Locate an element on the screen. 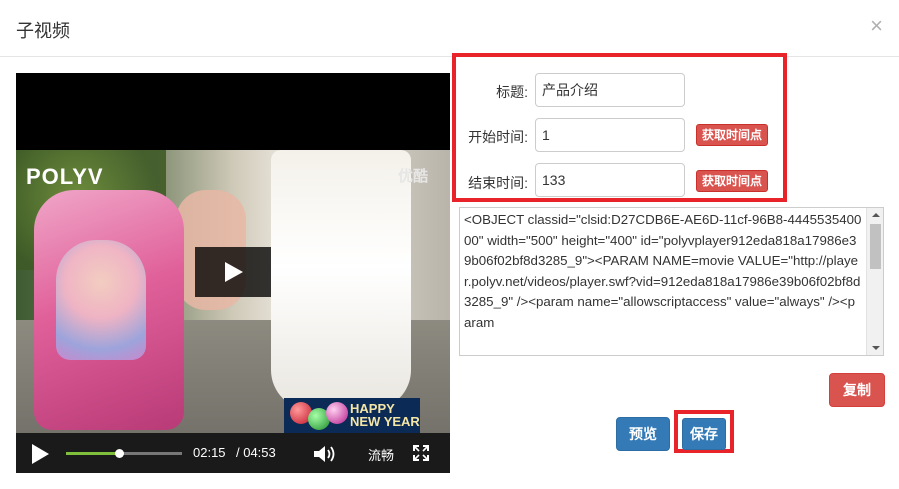 Image resolution: width=899 pixels, height=489 pixels. title-label: 标题: is located at coordinates (512, 92).